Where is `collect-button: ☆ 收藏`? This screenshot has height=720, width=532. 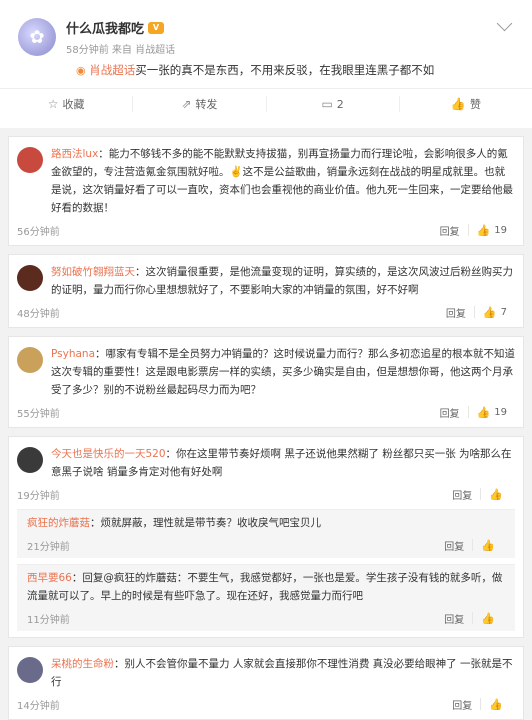 collect-button: ☆ 收藏 is located at coordinates (67, 104).